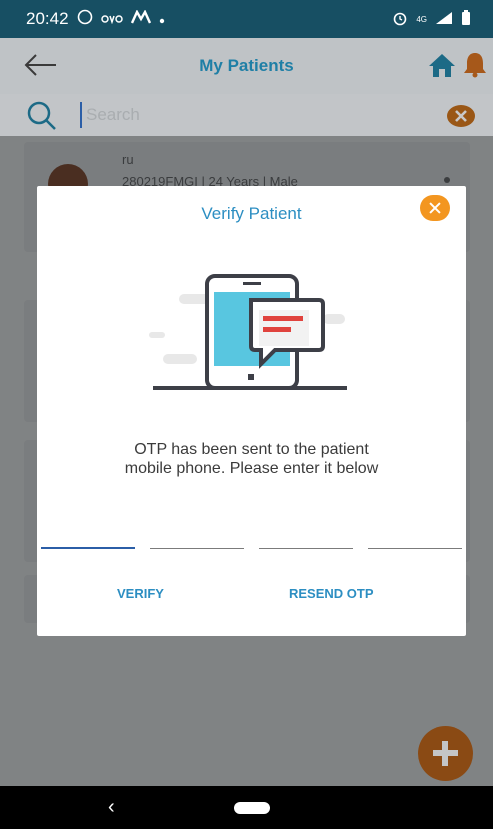 The width and height of the screenshot is (493, 829). What do you see at coordinates (400, 19) in the screenshot?
I see `alarm-icon` at bounding box center [400, 19].